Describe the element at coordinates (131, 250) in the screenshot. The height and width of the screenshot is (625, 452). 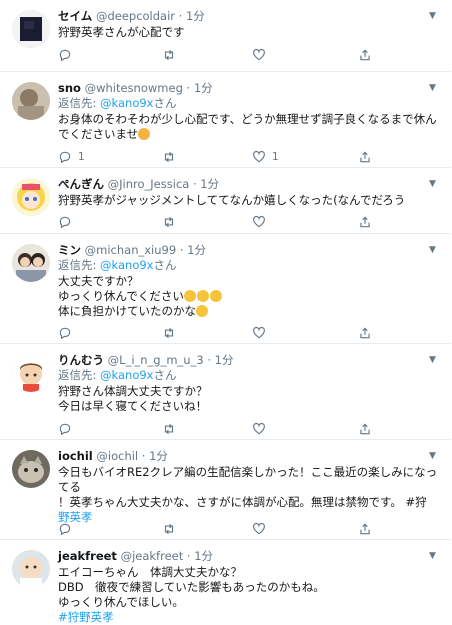
I see `handle: @michan_xiu99` at that location.